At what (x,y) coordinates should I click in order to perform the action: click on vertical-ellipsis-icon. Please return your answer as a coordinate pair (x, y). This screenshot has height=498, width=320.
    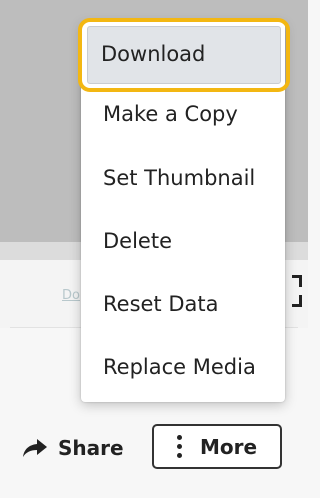
    Looking at the image, I should click on (179, 446).